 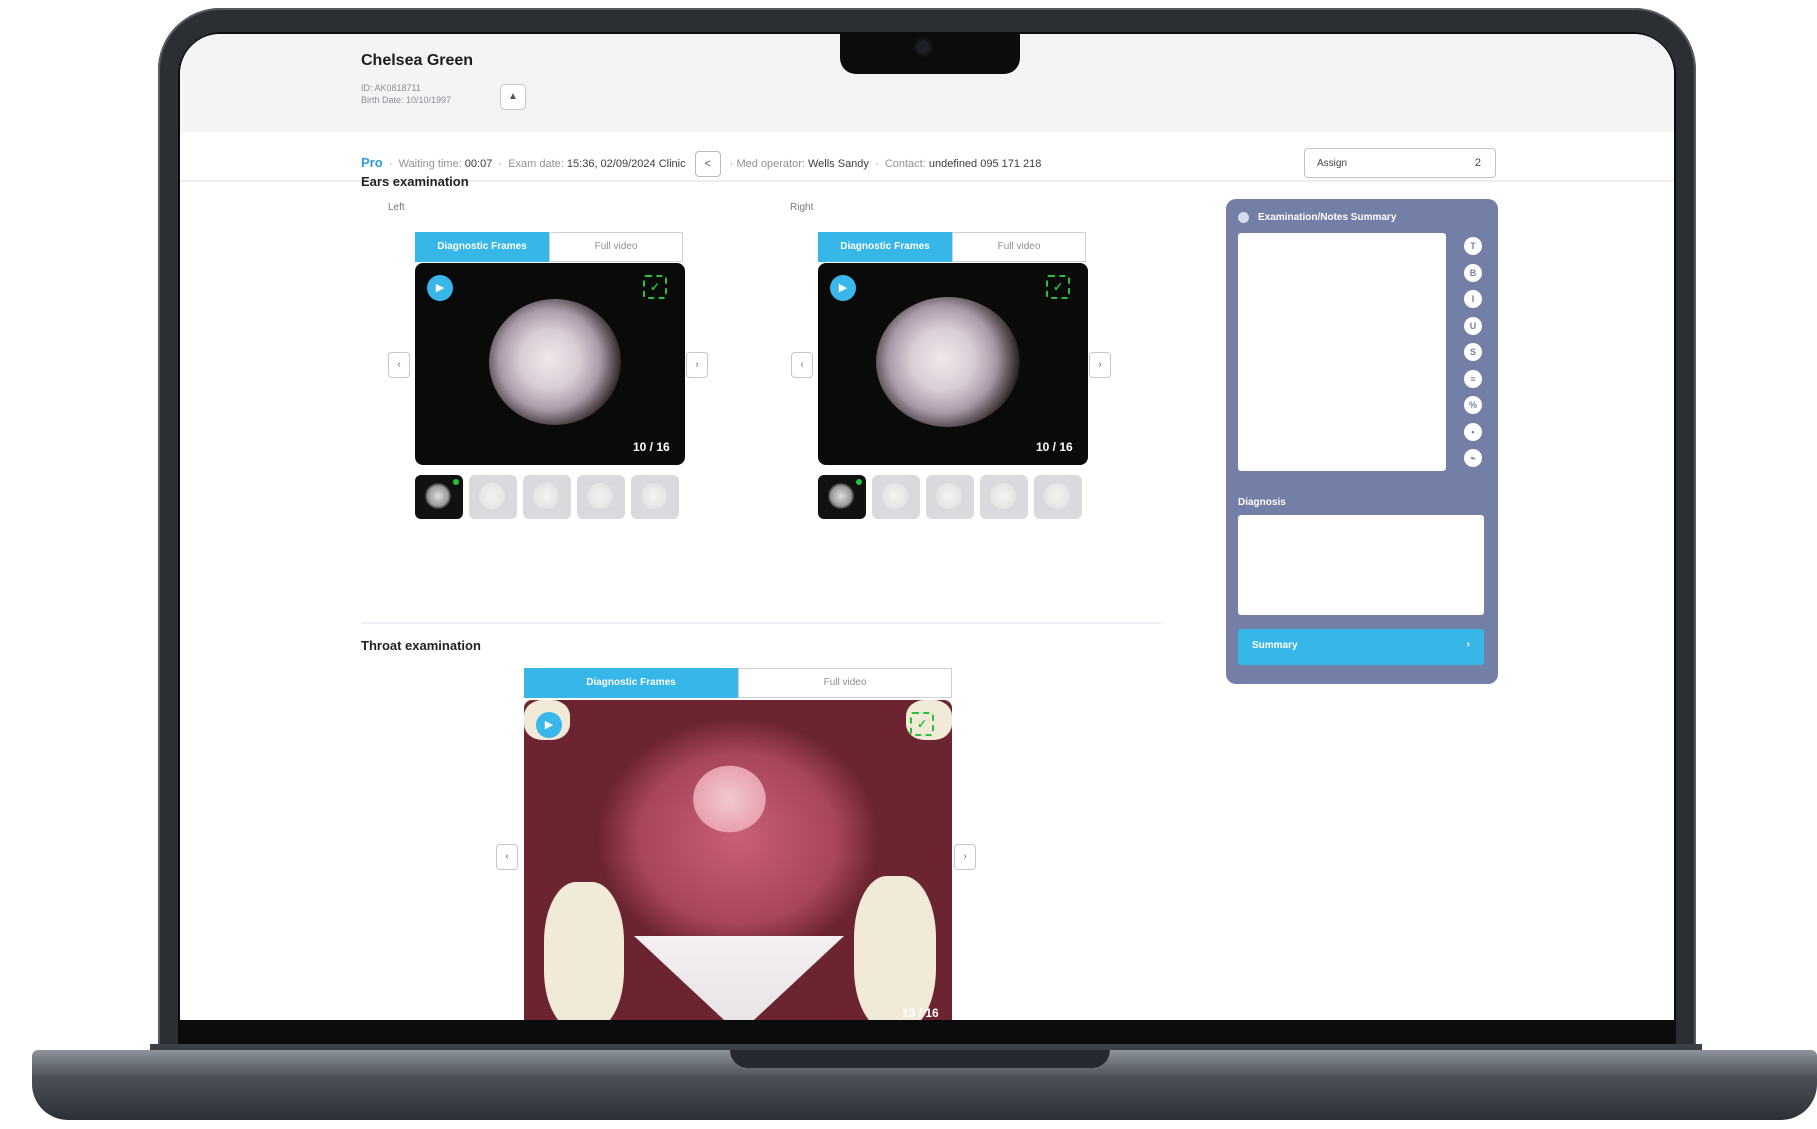 What do you see at coordinates (802, 207) in the screenshot?
I see `right-ear-label: Right` at bounding box center [802, 207].